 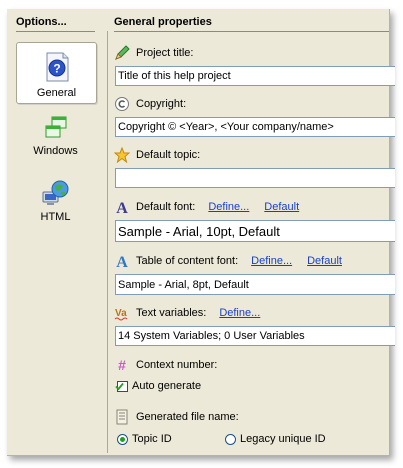 I want to click on context-number-label-row: # Context number:, so click(x=165, y=365).